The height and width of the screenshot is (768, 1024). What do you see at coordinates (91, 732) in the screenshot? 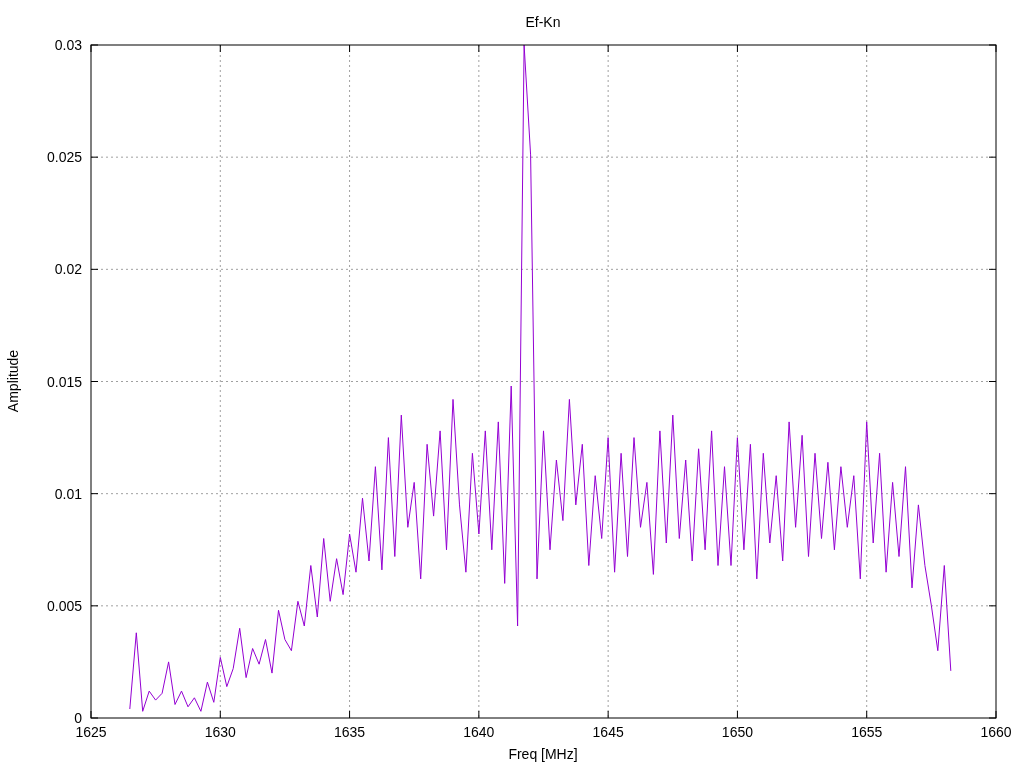
I see `x-tick-label: 1625` at bounding box center [91, 732].